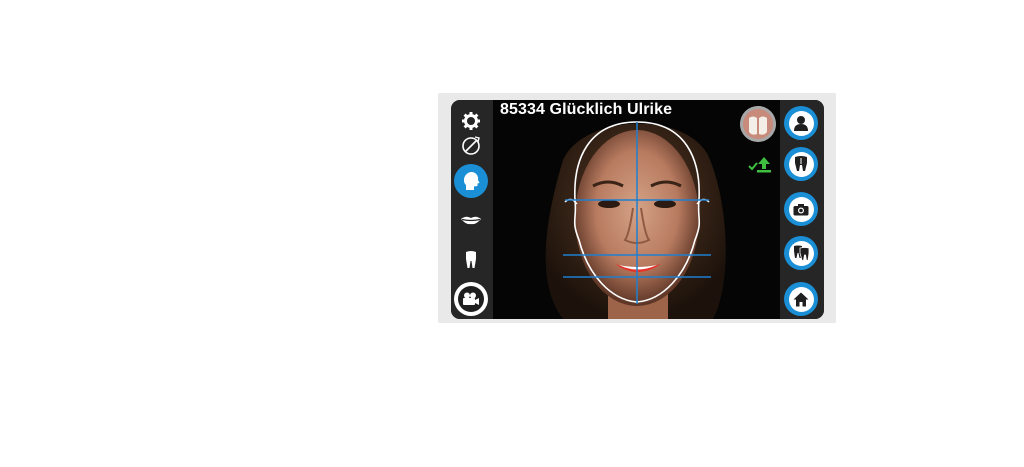 The image size is (1024, 467). I want to click on home-icon, so click(801, 299).